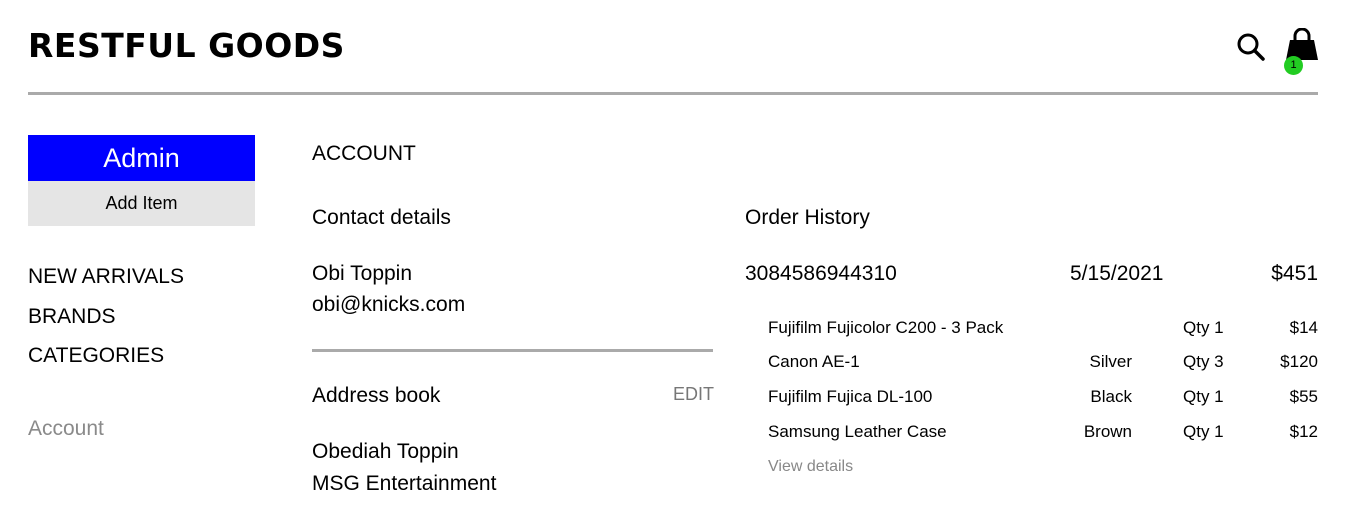  I want to click on add-item-button: Add Item, so click(141, 203).